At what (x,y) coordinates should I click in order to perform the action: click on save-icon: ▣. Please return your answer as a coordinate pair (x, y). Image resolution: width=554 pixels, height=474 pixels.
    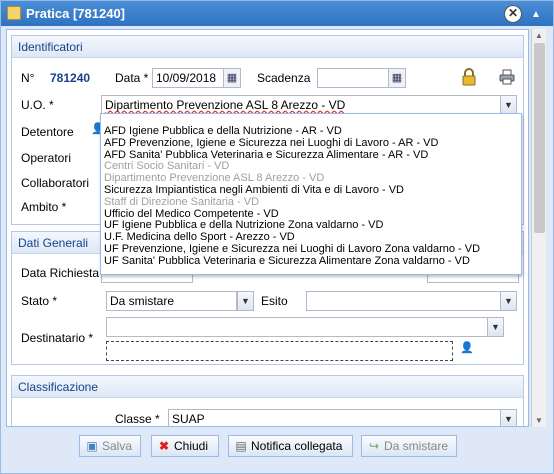
    Looking at the image, I should click on (92, 446).